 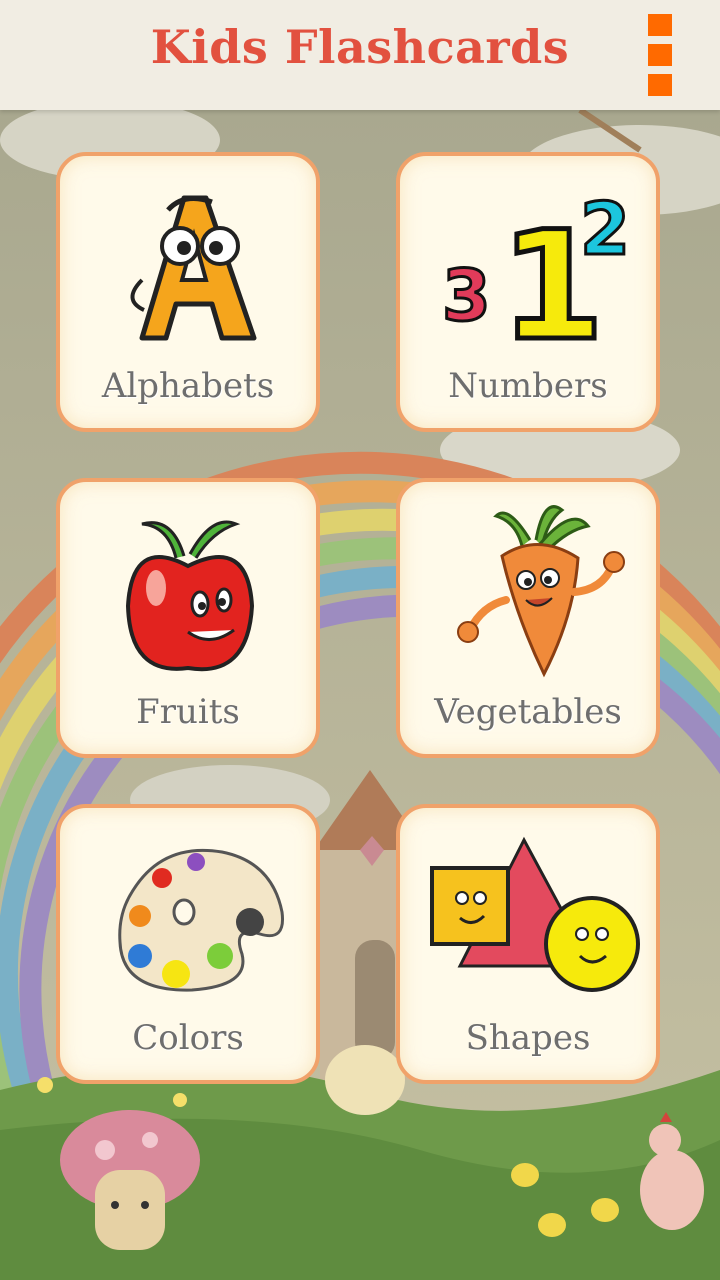 I want to click on overflow-menu-icon, so click(x=660, y=55).